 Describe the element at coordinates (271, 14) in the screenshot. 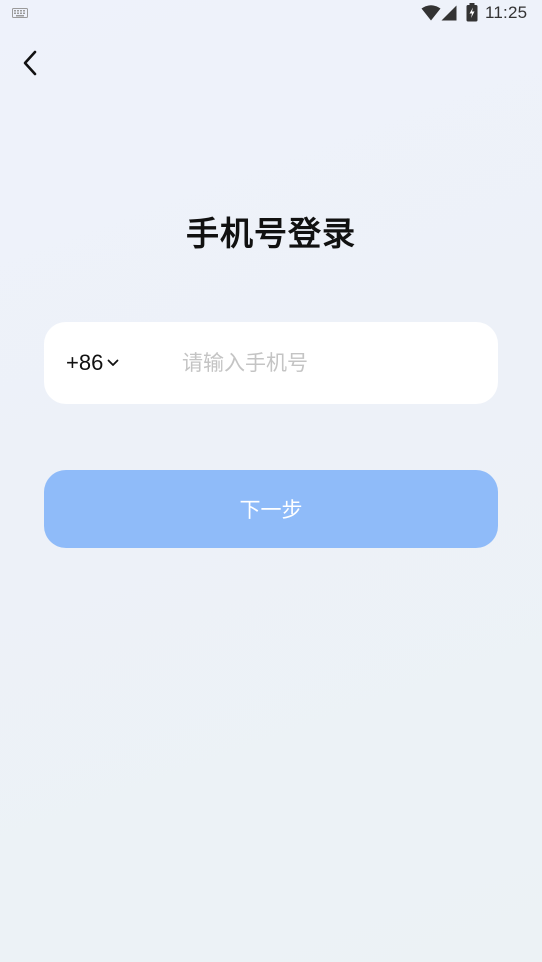

I see `status-bar: 11:25` at that location.